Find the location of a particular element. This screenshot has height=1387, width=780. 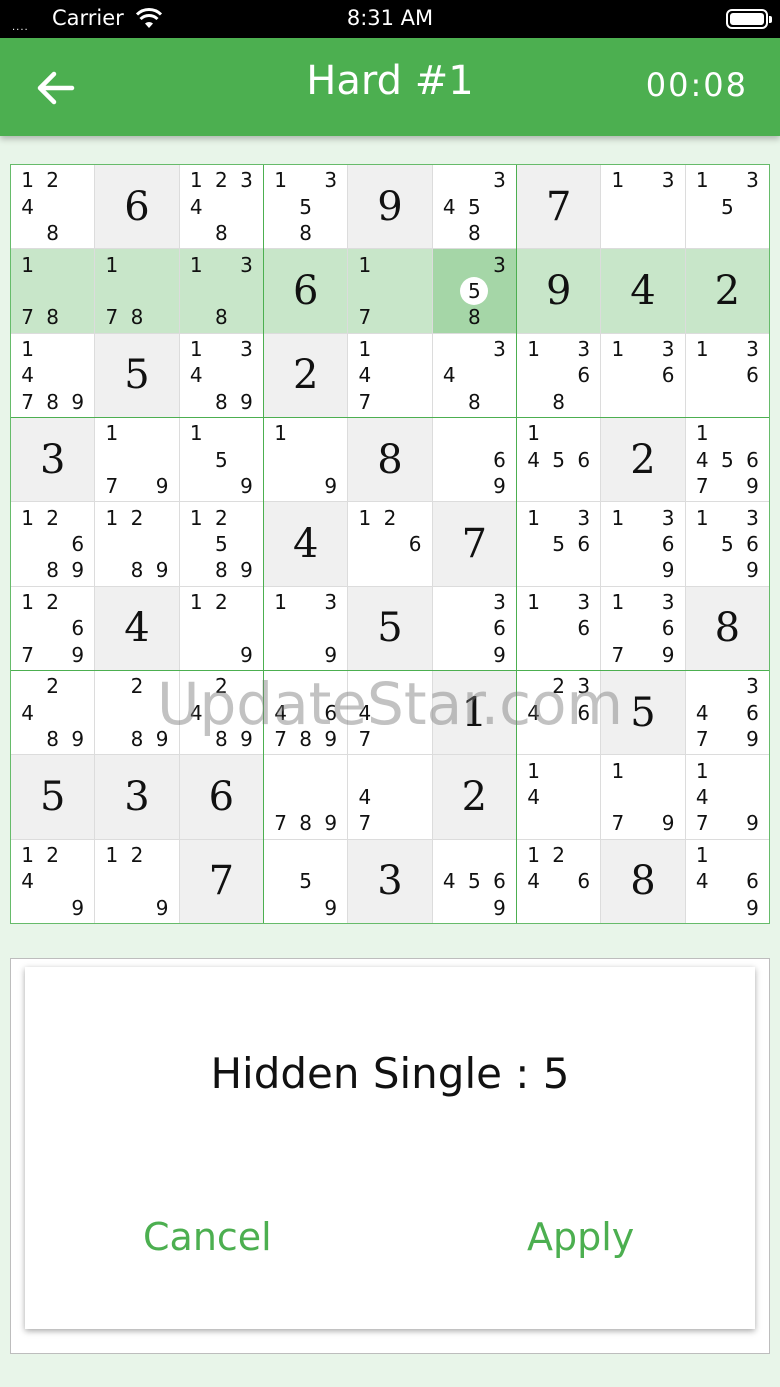

apply-button: Apply is located at coordinates (580, 1237).